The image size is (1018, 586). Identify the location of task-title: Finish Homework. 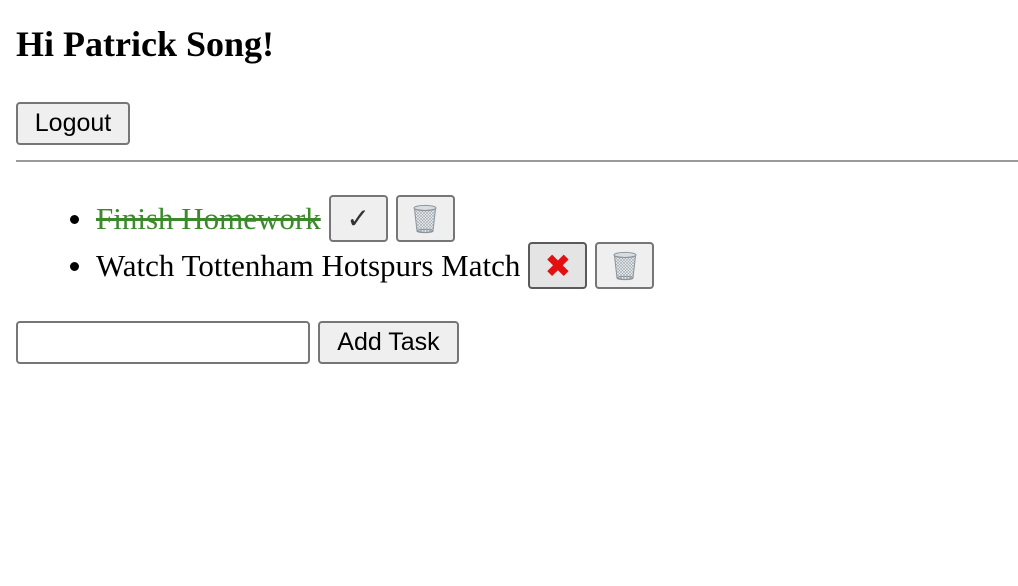
(208, 218).